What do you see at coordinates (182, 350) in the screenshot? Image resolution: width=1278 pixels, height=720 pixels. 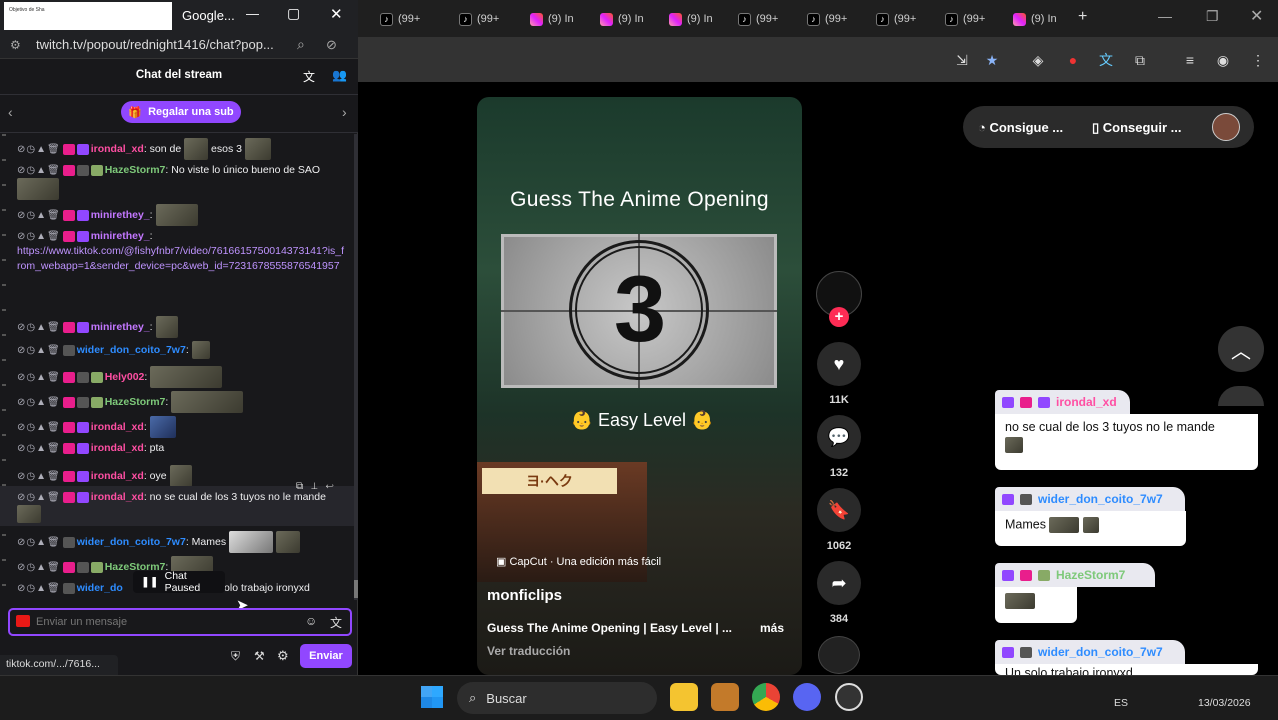 I see `chat-message: ⊘◷▲🗑 wider_don_coito_7w7:` at bounding box center [182, 350].